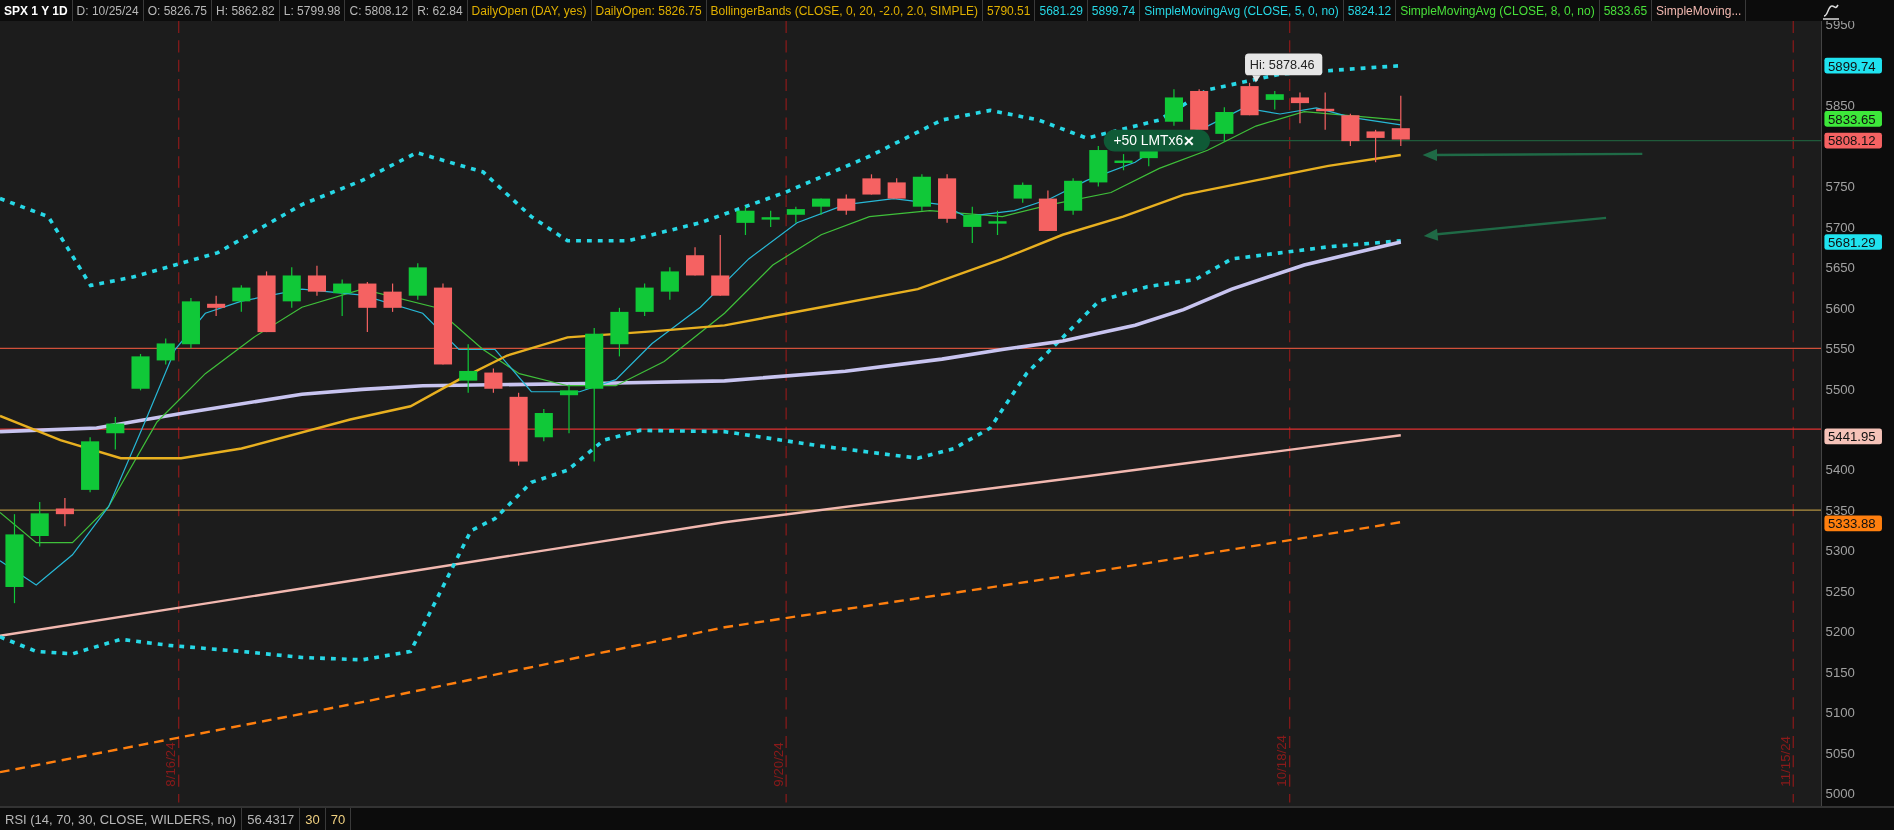 Image resolution: width=1894 pixels, height=830 pixels. Describe the element at coordinates (1853, 436) in the screenshot. I see `price-tag: 5441.95` at that location.